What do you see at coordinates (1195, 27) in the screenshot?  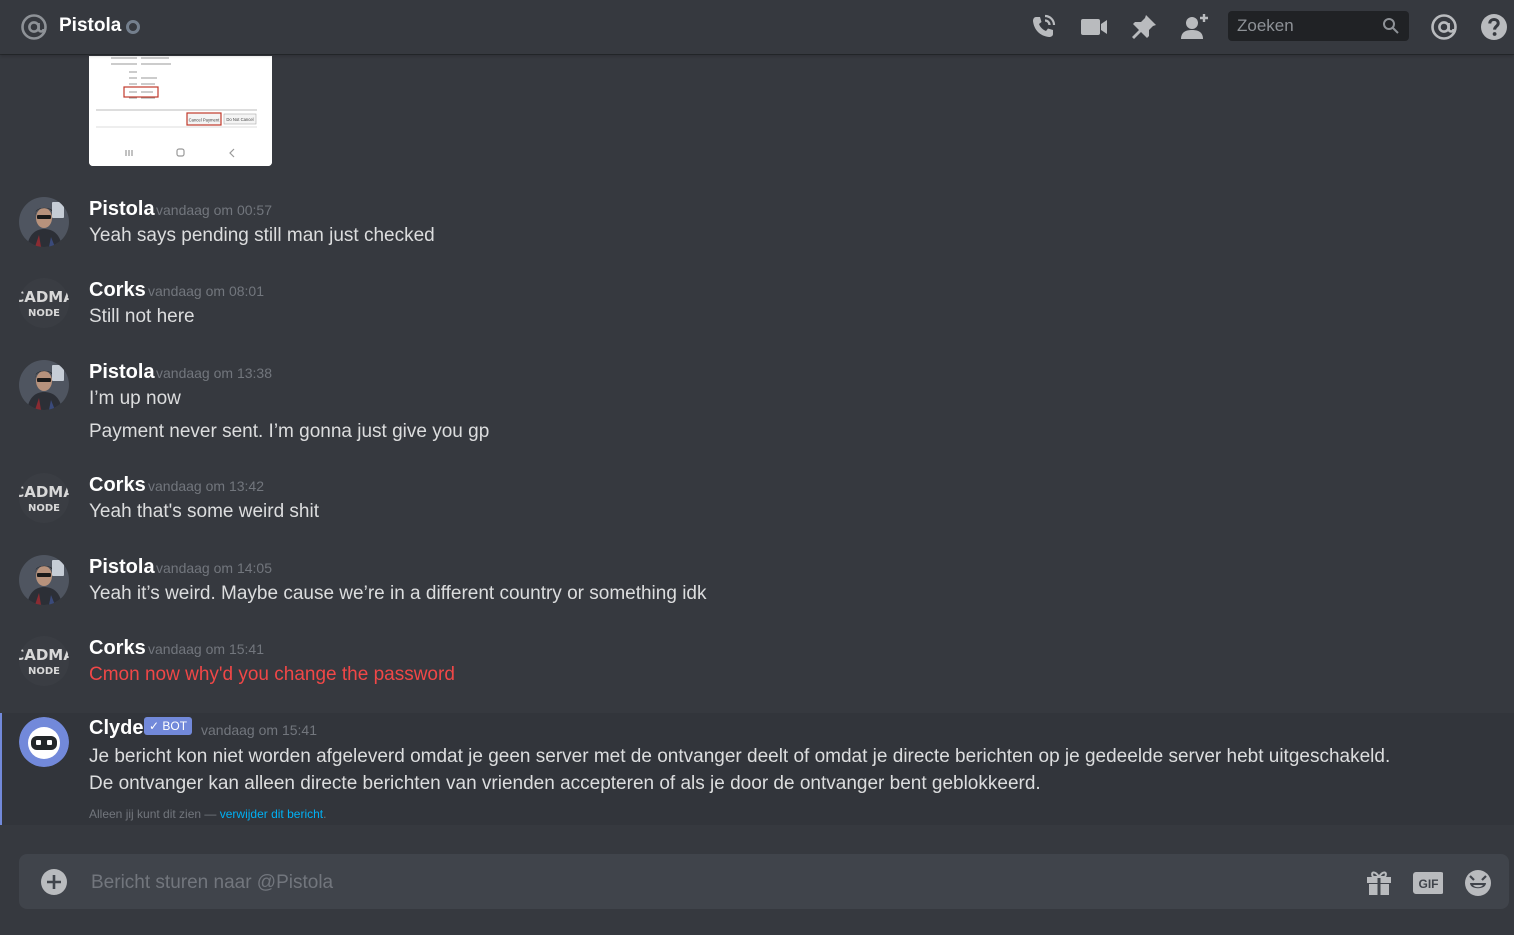 I see `add-friend-icon` at bounding box center [1195, 27].